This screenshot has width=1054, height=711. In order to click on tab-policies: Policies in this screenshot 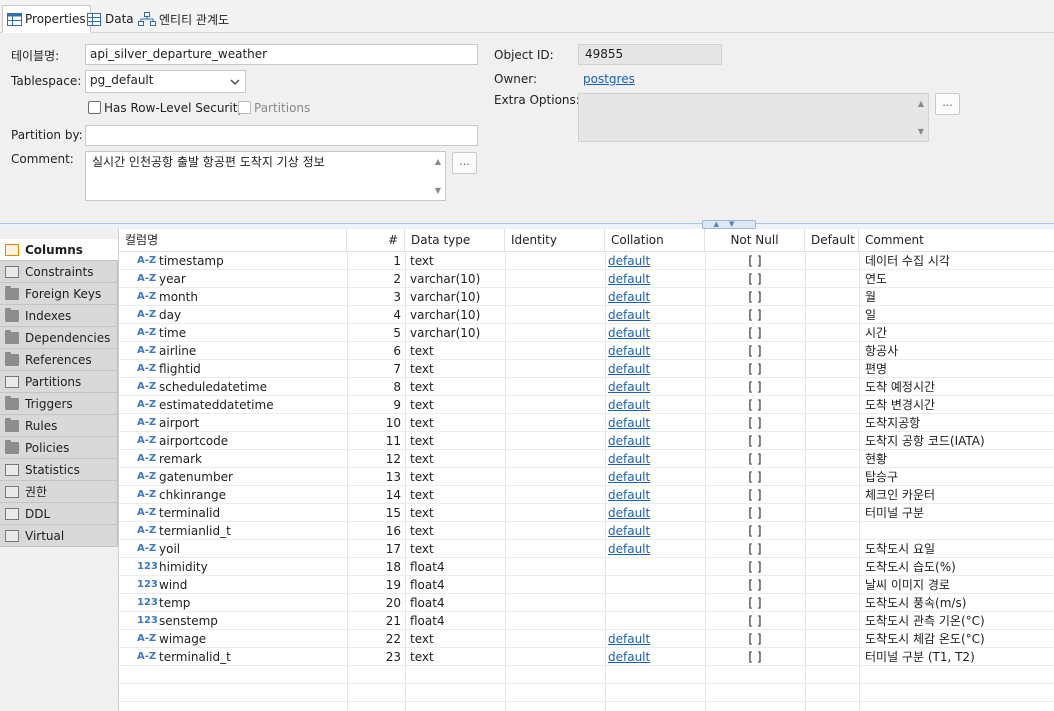, I will do `click(59, 448)`.